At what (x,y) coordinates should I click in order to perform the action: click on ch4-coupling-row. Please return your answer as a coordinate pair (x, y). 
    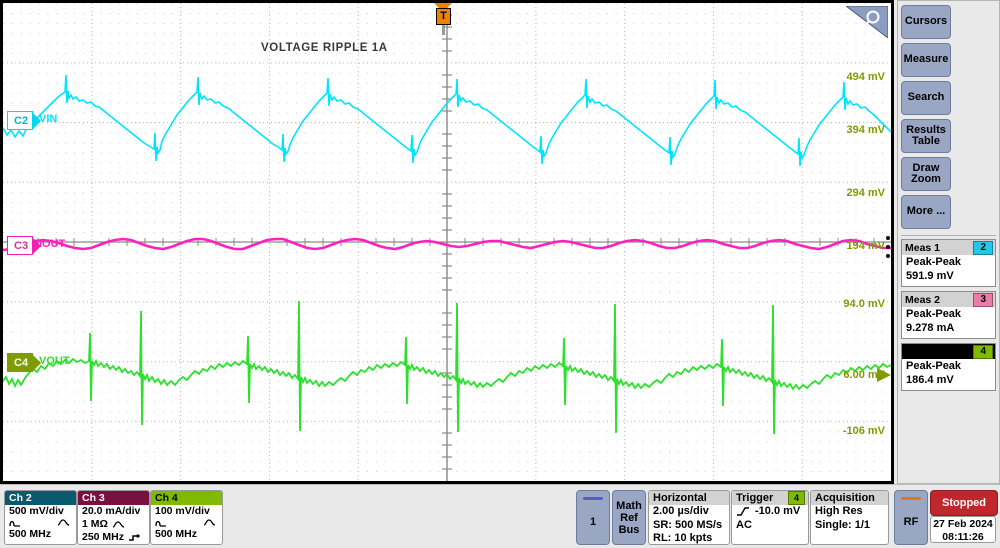
    Looking at the image, I should click on (186, 523).